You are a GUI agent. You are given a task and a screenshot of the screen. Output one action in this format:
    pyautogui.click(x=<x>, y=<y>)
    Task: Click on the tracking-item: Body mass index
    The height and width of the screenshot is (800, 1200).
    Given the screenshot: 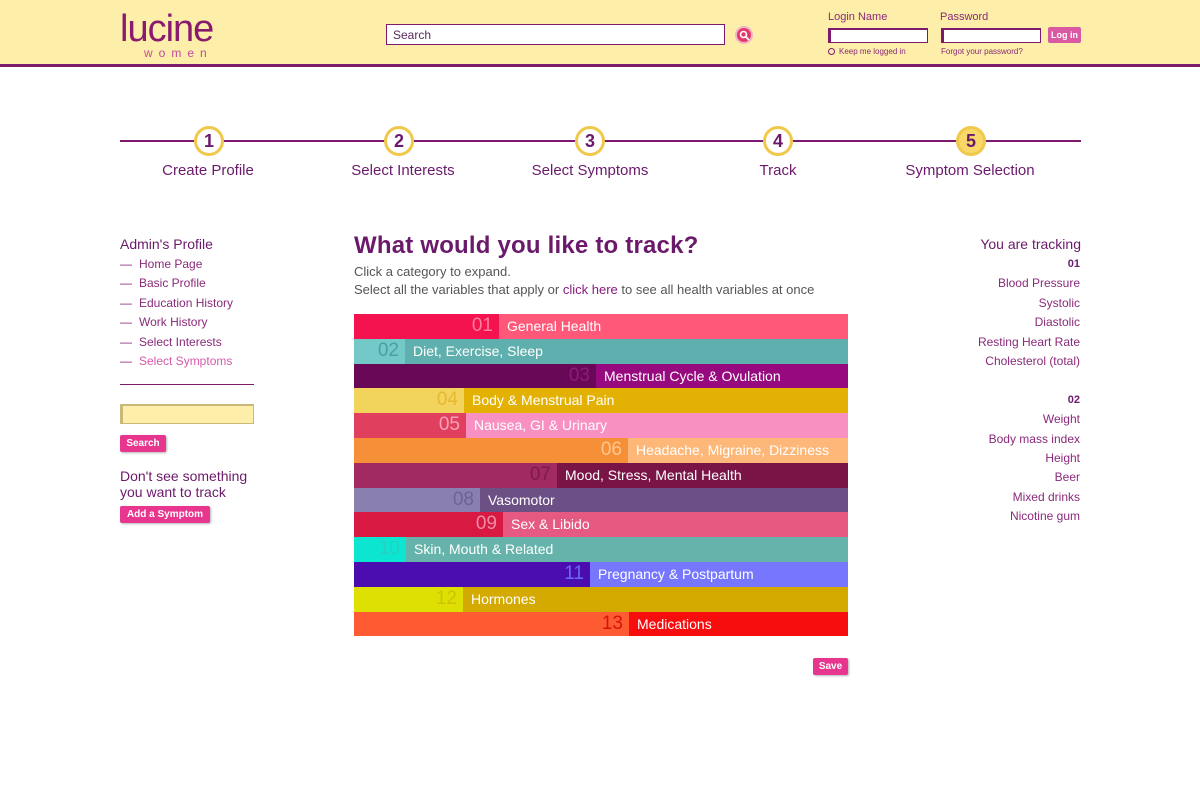 What is the action you would take?
    pyautogui.click(x=1029, y=440)
    